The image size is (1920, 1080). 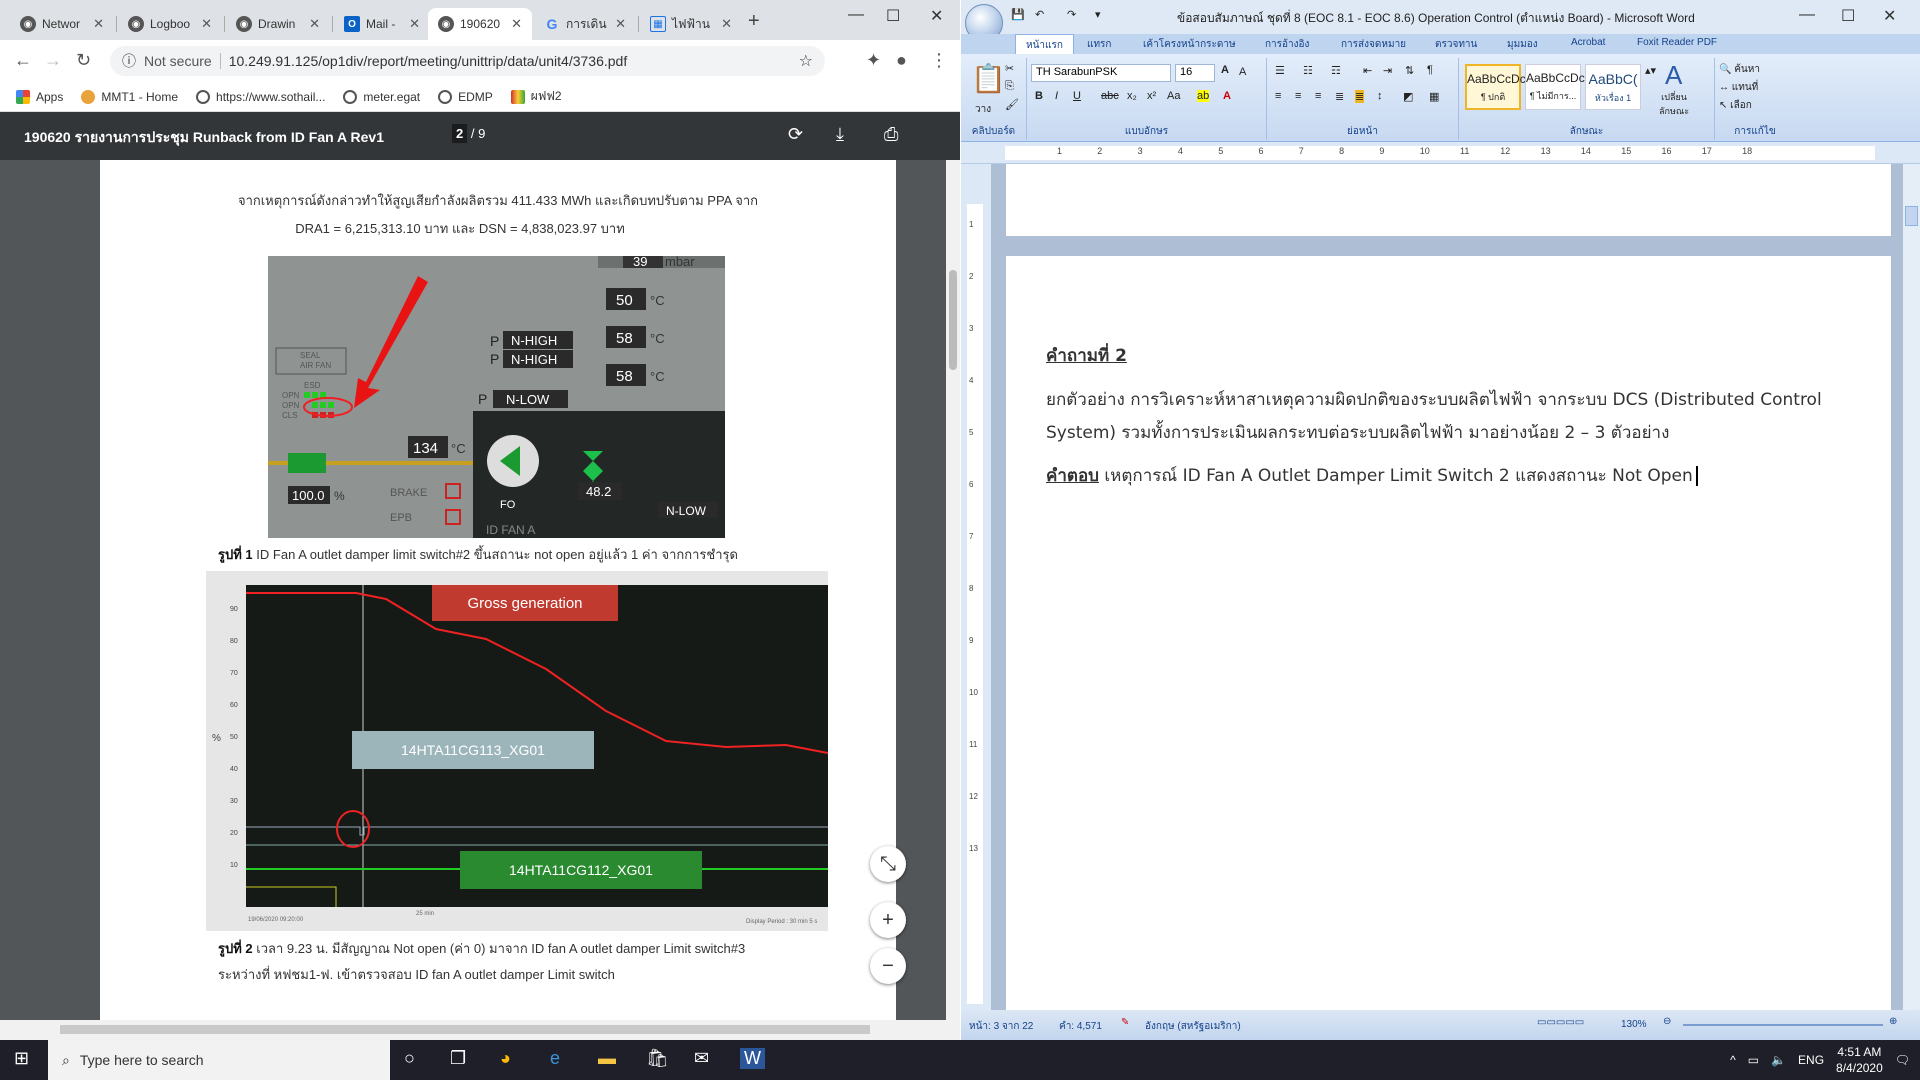 What do you see at coordinates (465, 96) in the screenshot?
I see `bookmark-edmp: EDMP` at bounding box center [465, 96].